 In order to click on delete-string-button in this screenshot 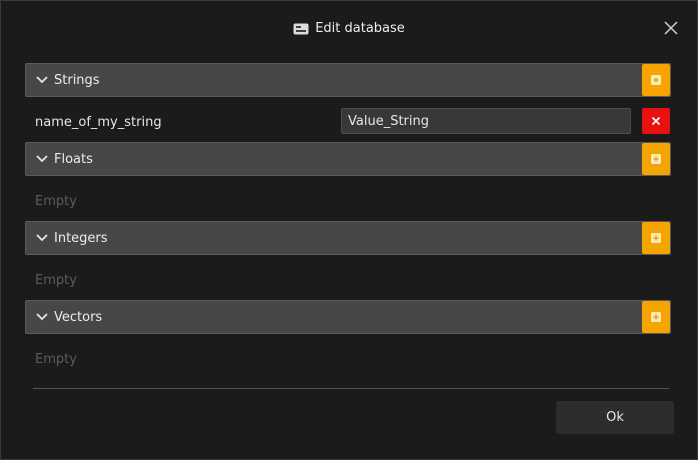, I will do `click(656, 121)`.